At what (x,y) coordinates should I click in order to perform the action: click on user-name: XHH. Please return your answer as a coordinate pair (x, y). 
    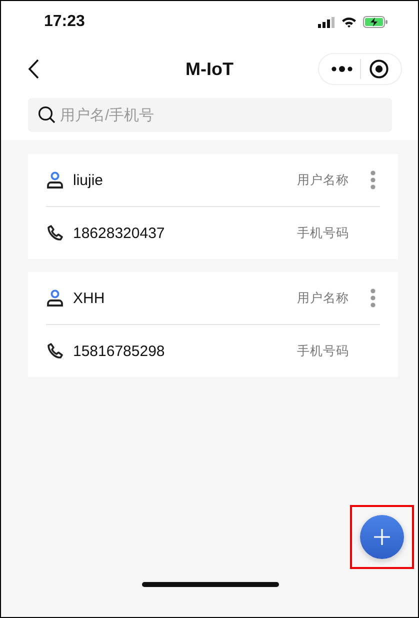
    Looking at the image, I should click on (89, 298).